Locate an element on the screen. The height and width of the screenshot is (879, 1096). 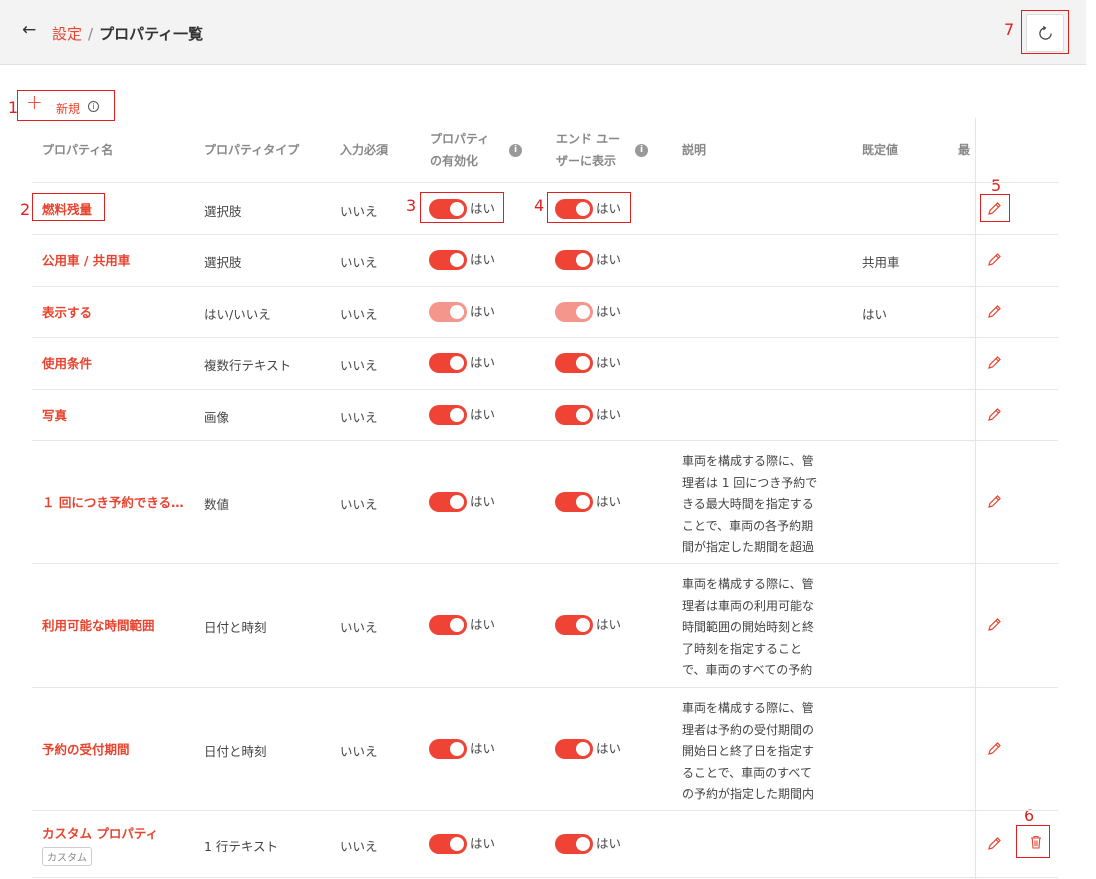
description-line: 間が指定した期間を超過 is located at coordinates (748, 547).